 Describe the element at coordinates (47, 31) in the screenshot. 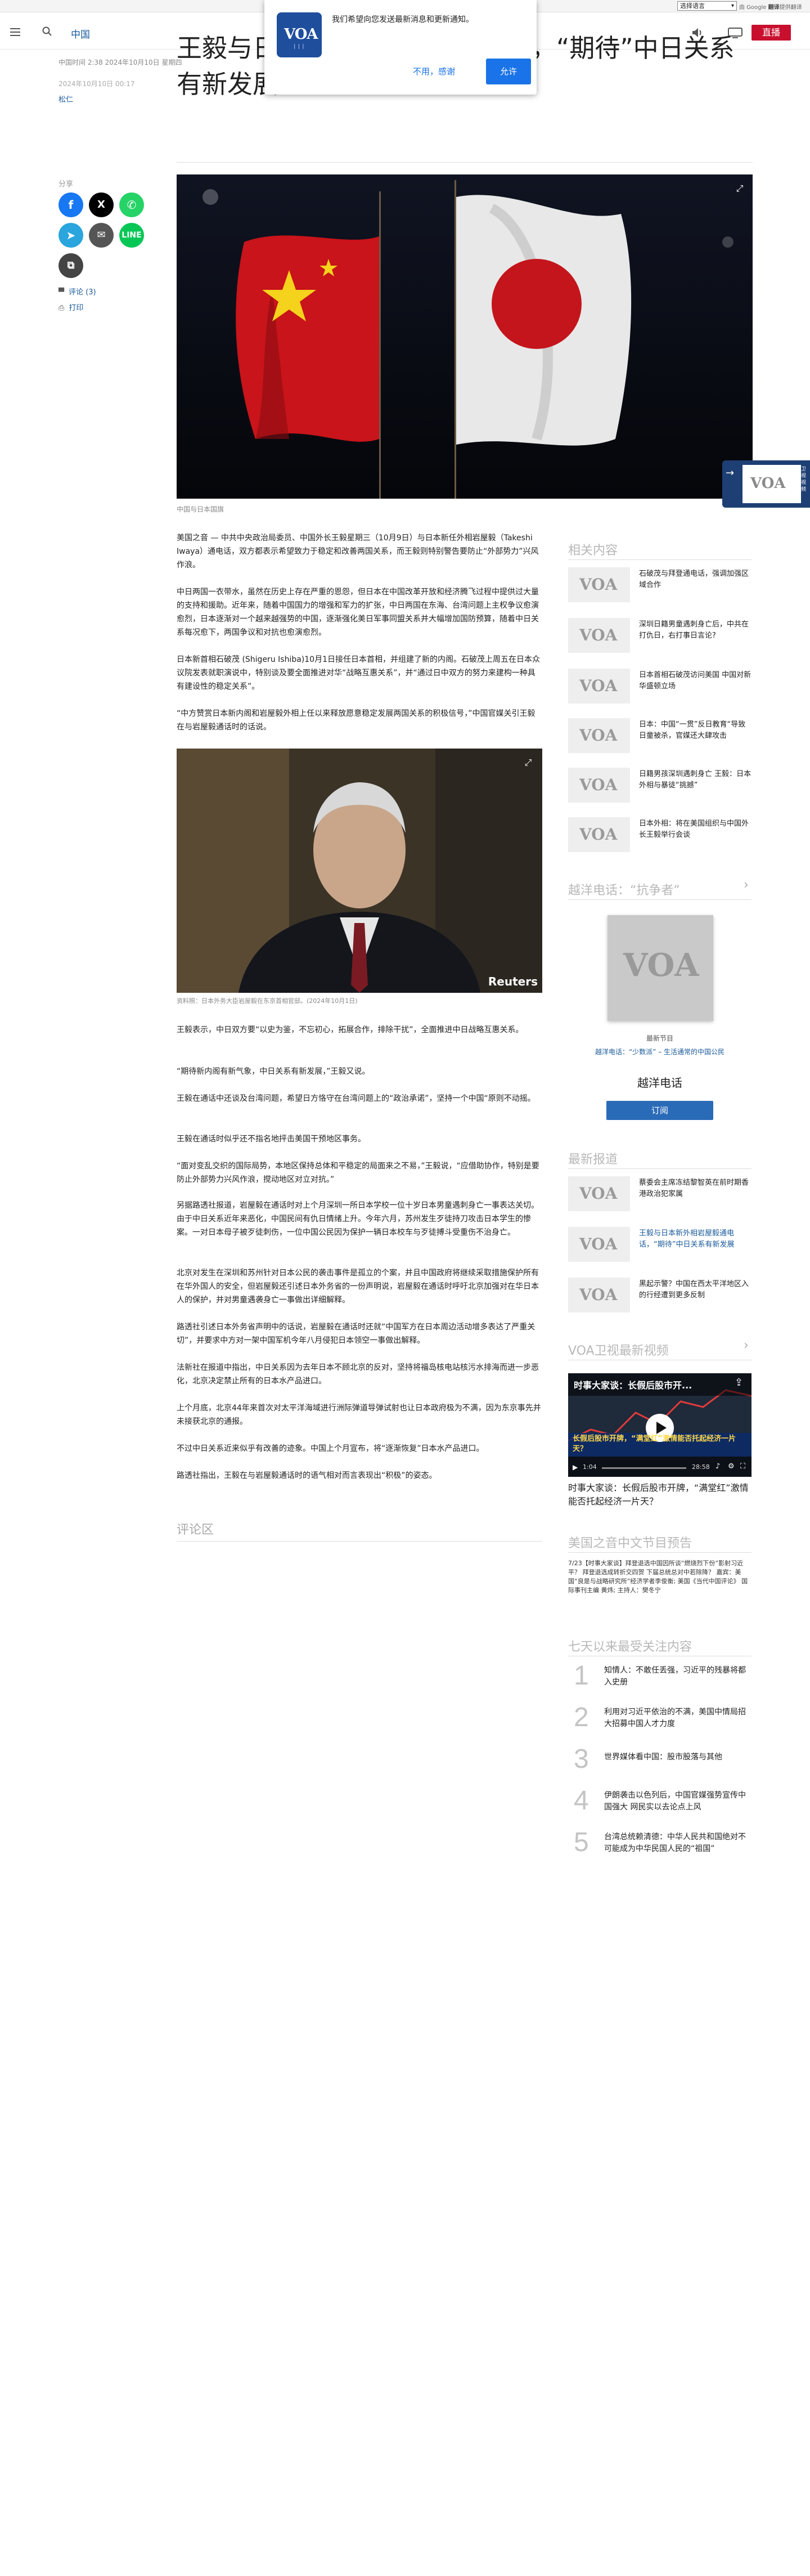

I see `search-icon` at that location.